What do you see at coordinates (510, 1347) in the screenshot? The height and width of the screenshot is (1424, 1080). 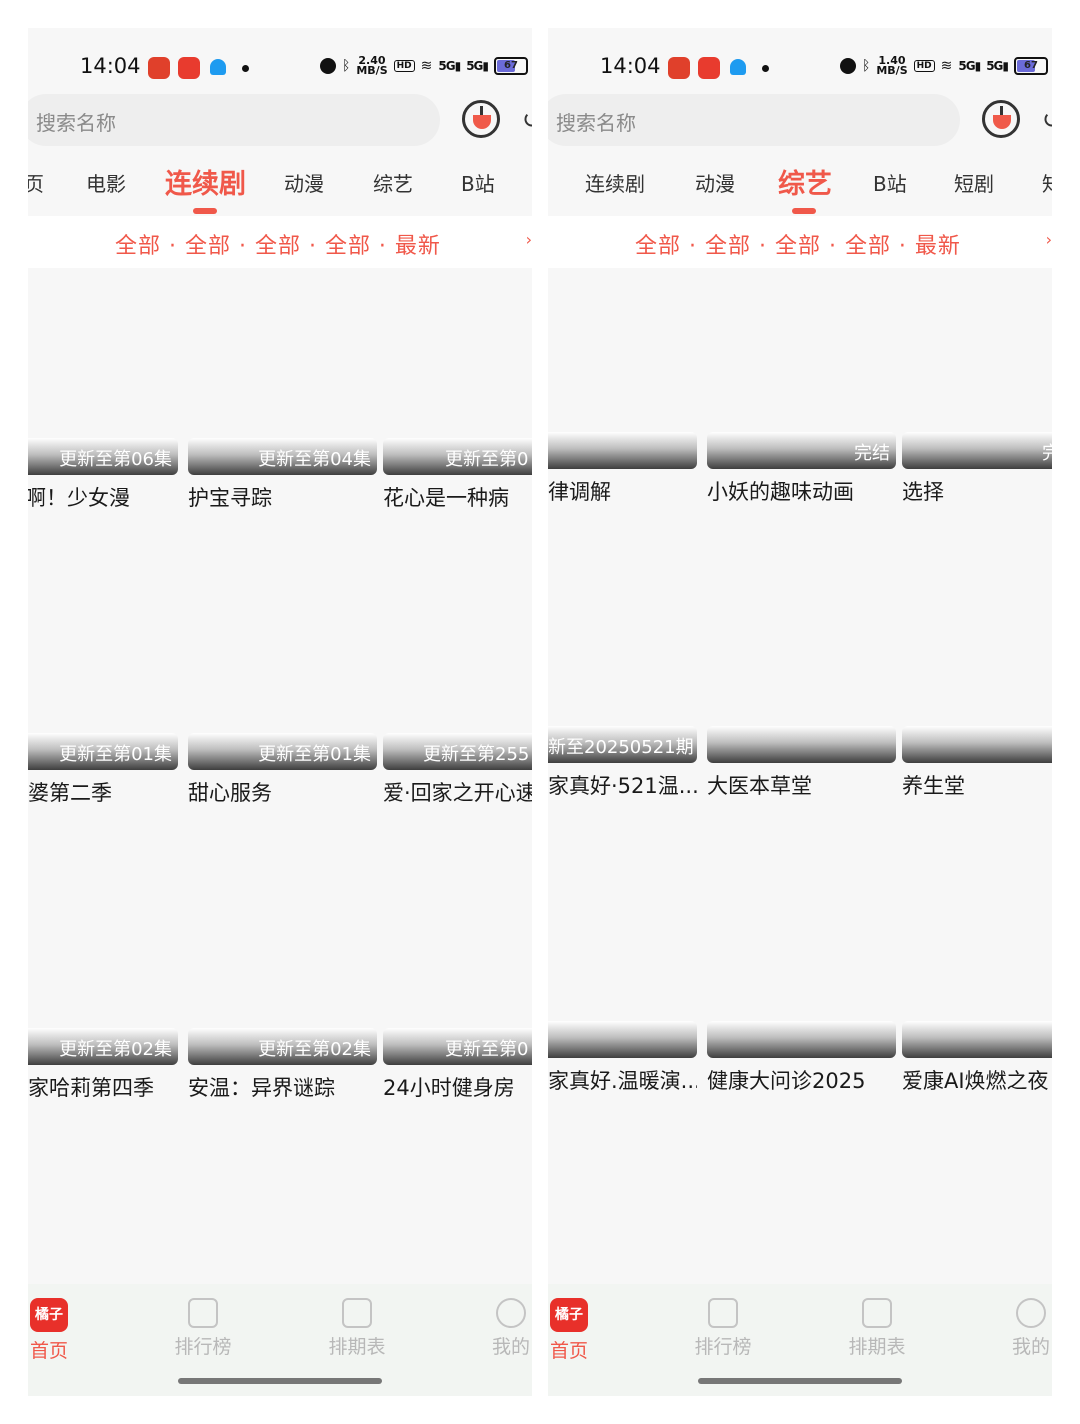 I see `nav-label: 我的` at bounding box center [510, 1347].